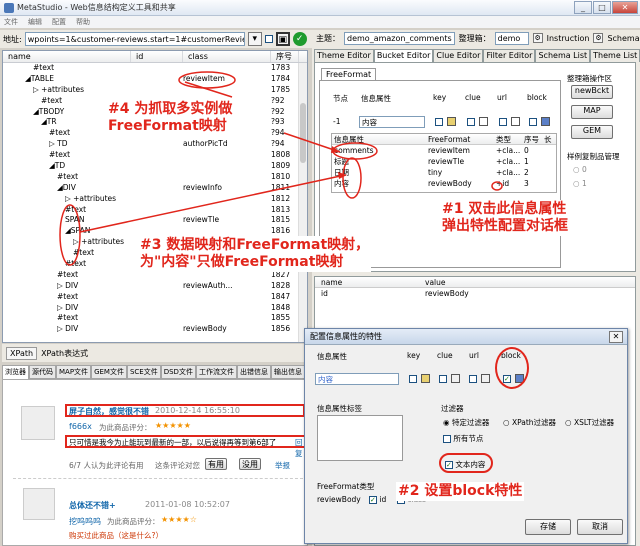 The width and height of the screenshot is (640, 546). Describe the element at coordinates (505, 218) in the screenshot. I see `annotation-1: #1 双击此信息属性 弹出特性配置对话框` at that location.